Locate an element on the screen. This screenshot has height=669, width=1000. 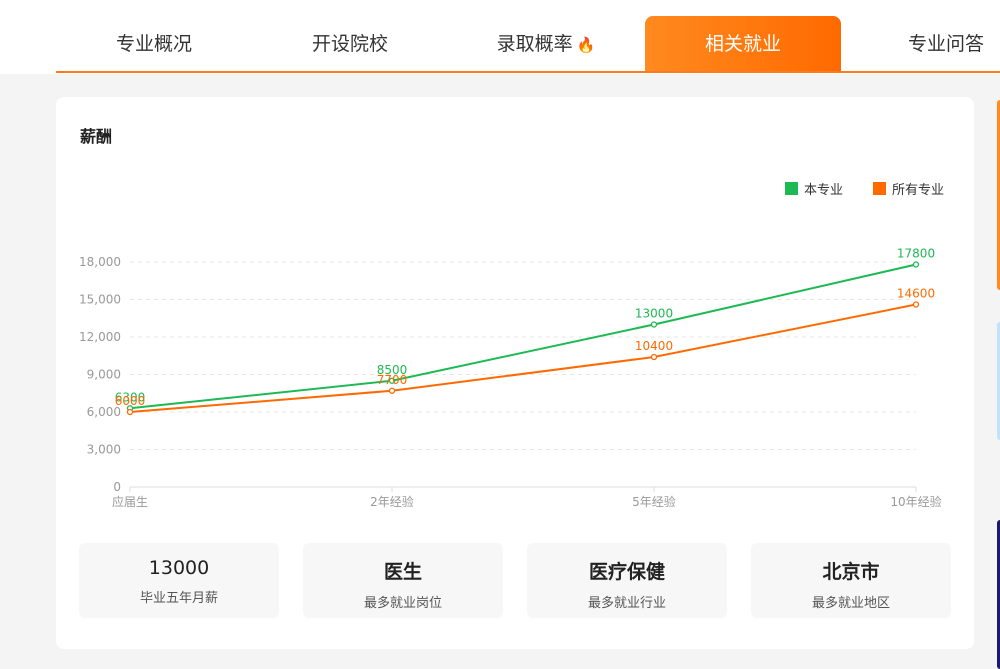
stat-top-region: 北京市 最多就业地区 is located at coordinates (851, 580).